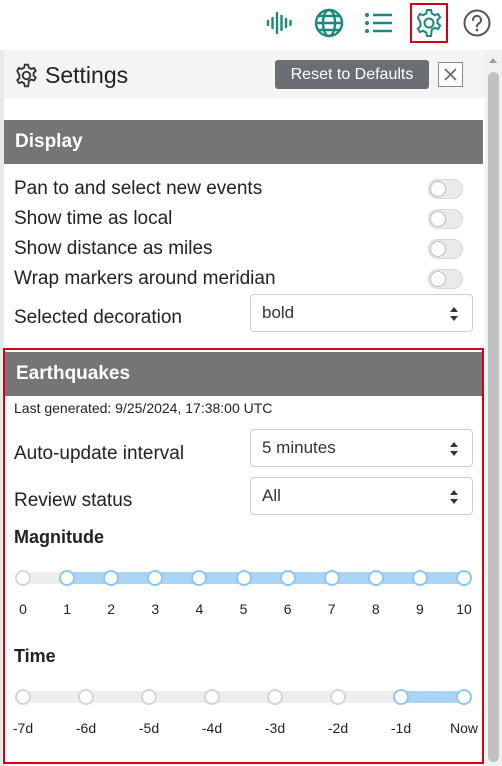 This screenshot has height=766, width=502. What do you see at coordinates (212, 728) in the screenshot?
I see `slider-tick-label: -4d` at bounding box center [212, 728].